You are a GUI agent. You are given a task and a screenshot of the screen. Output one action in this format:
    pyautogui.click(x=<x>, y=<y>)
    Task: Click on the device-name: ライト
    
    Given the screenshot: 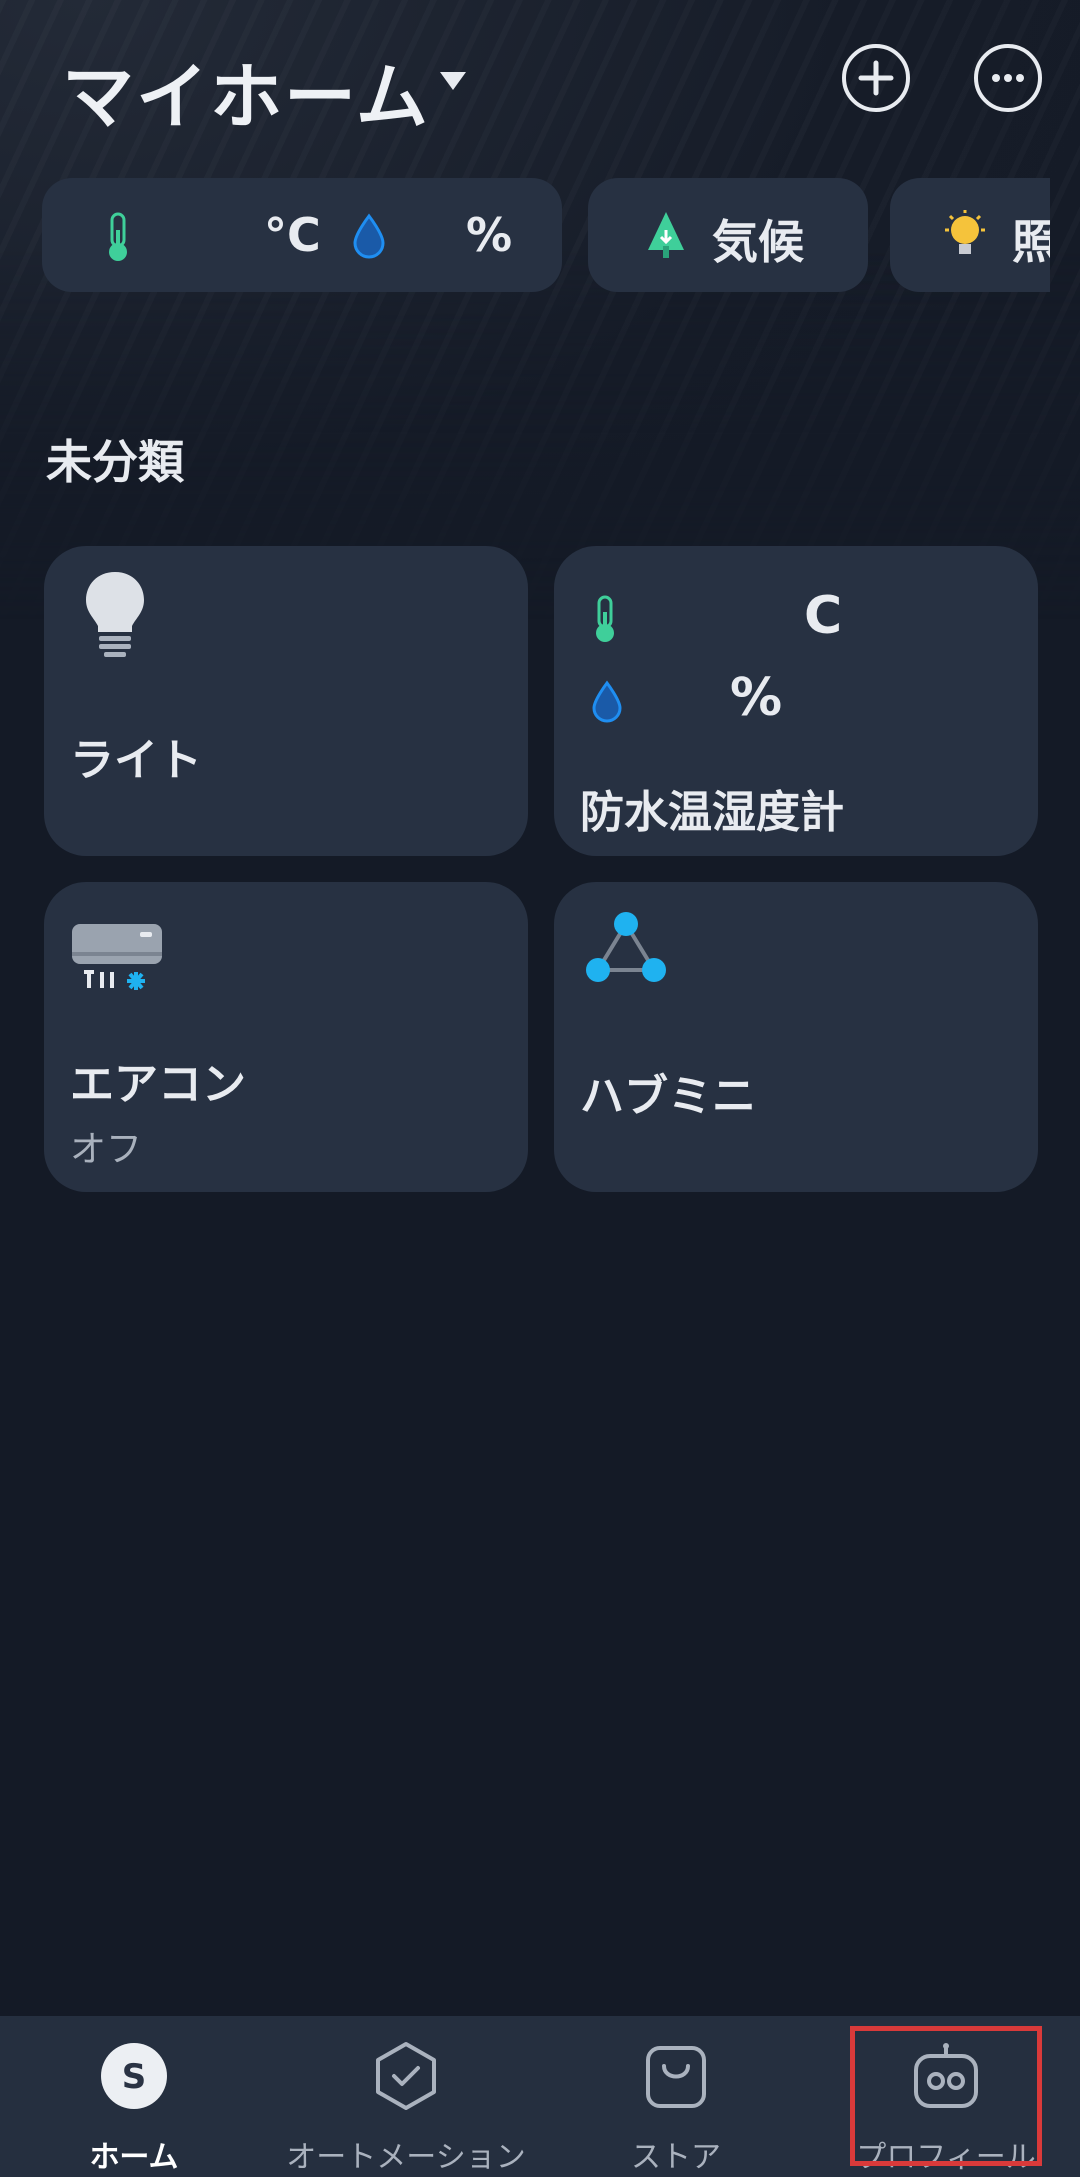 What is the action you would take?
    pyautogui.click(x=136, y=760)
    